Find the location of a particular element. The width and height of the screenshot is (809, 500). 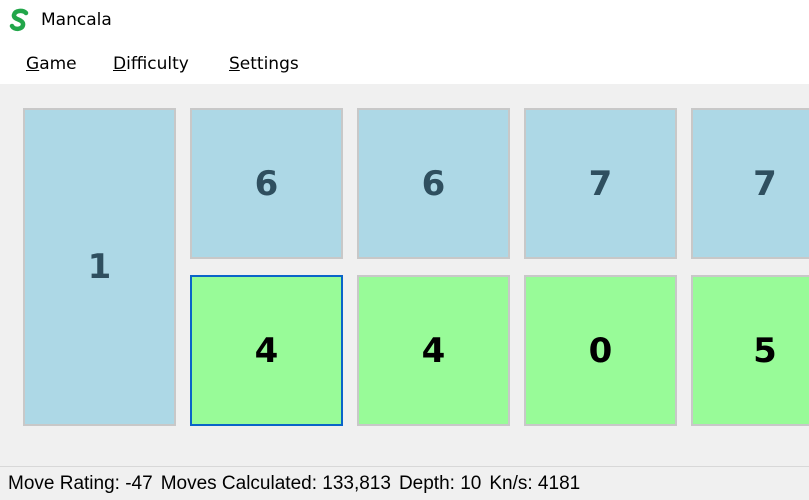

menu-settings: Settings is located at coordinates (264, 64).